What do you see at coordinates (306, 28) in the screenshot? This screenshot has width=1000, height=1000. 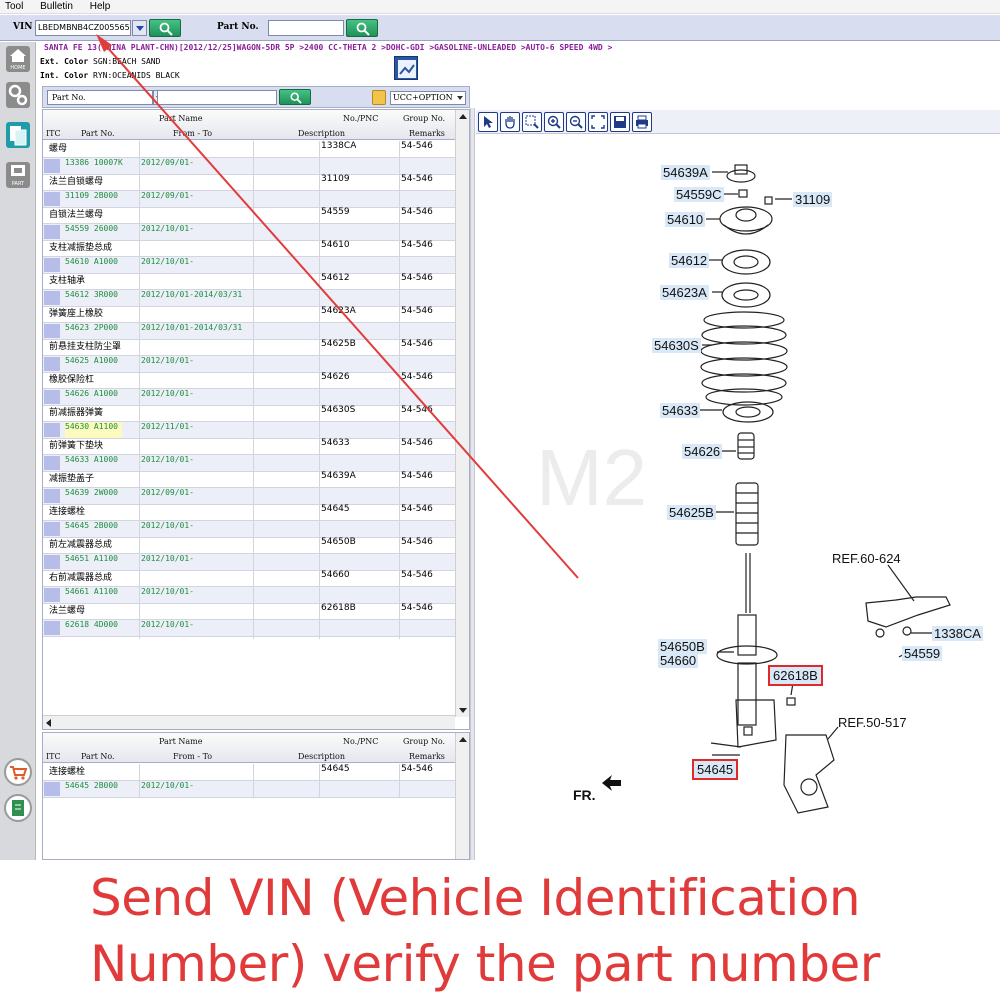 I see `part-no-input` at bounding box center [306, 28].